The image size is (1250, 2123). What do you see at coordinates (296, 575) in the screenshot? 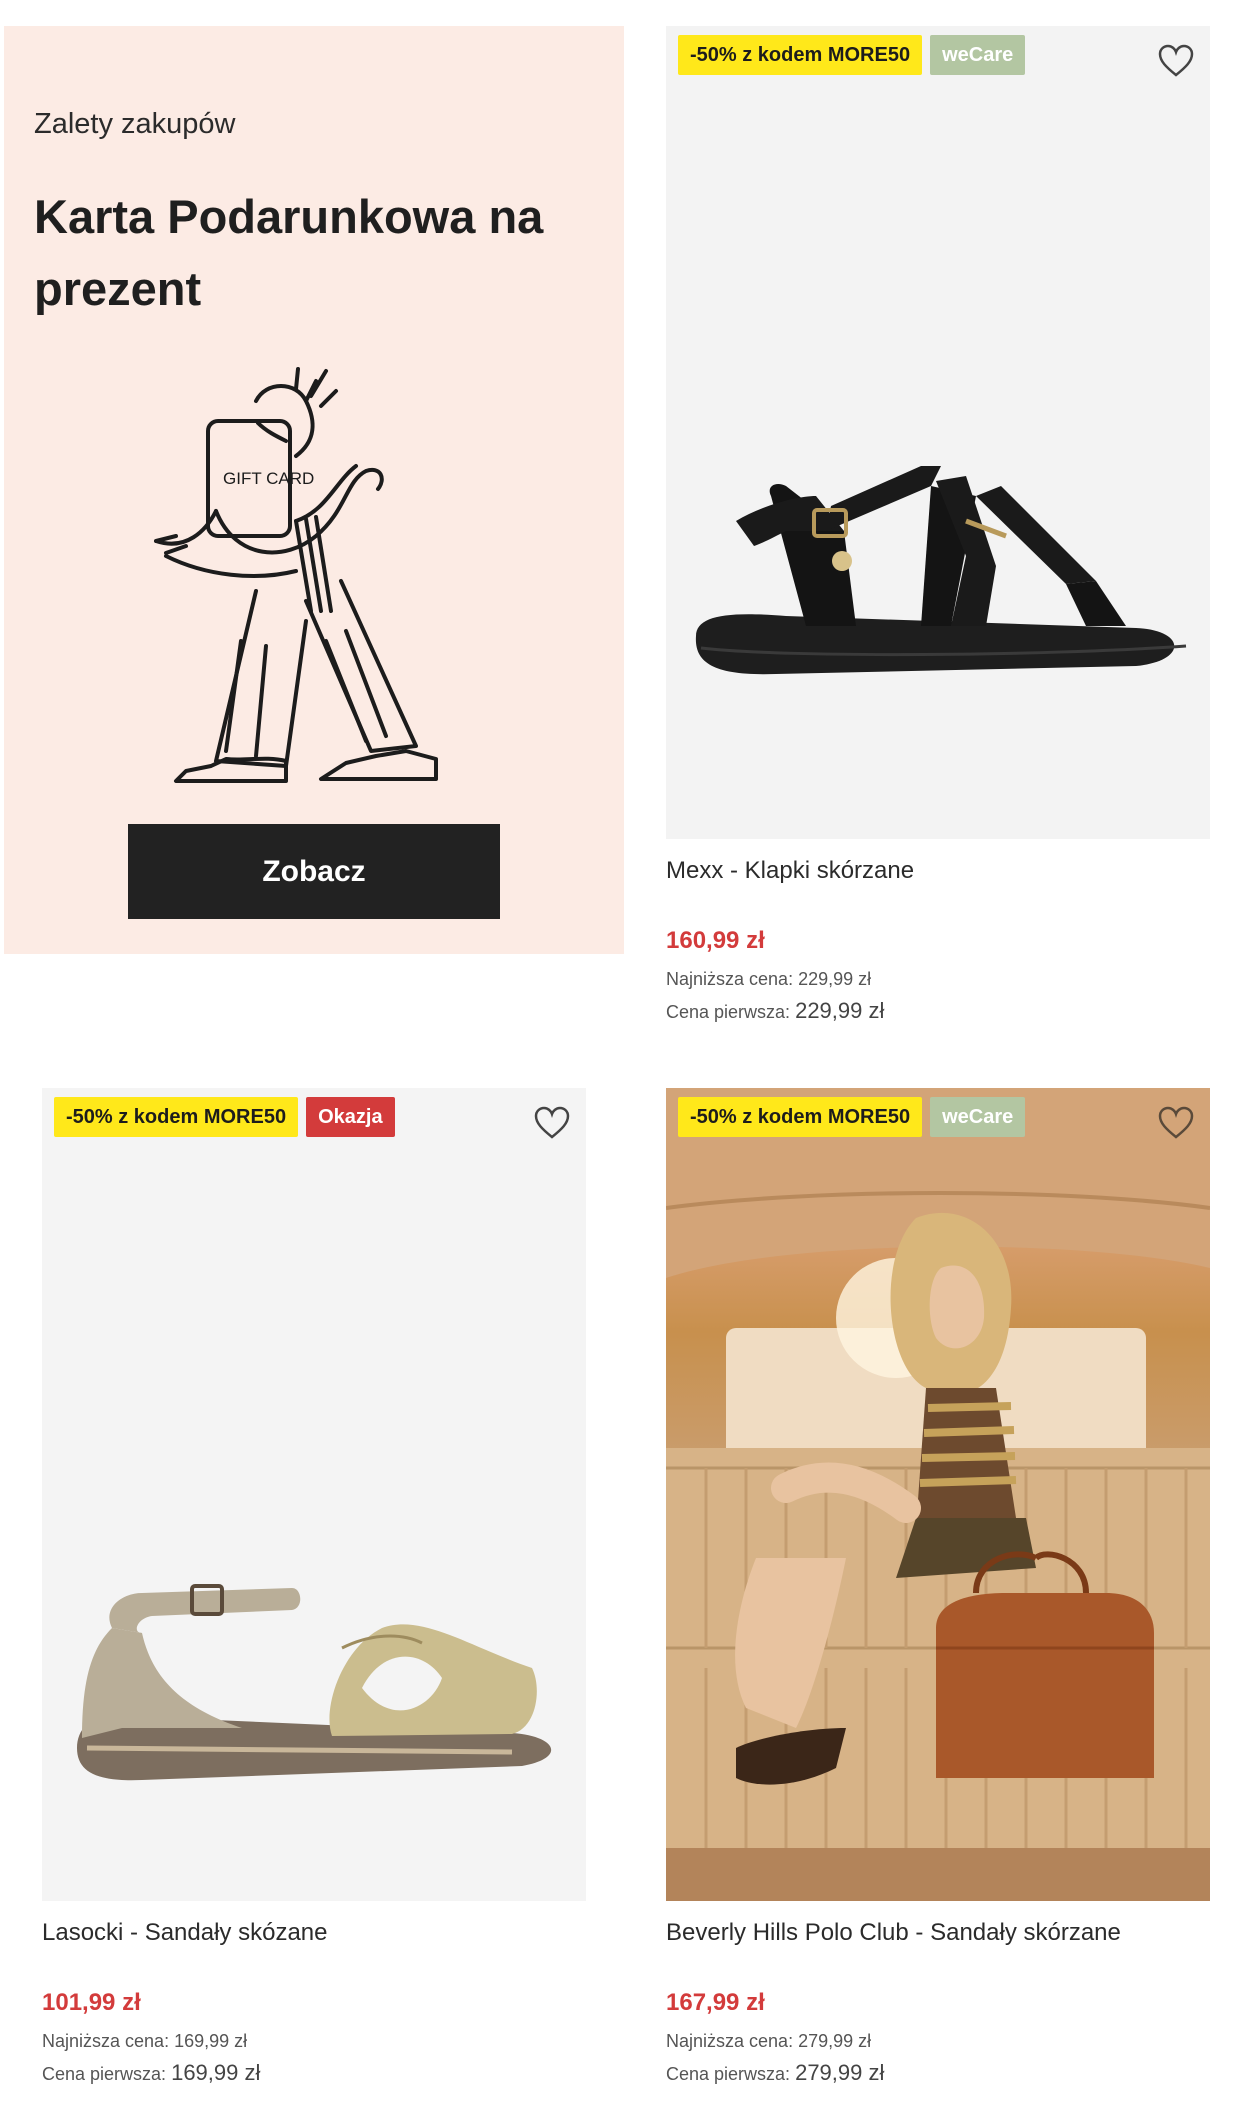
I see `gift-card-illustration: GIFT CARD` at bounding box center [296, 575].